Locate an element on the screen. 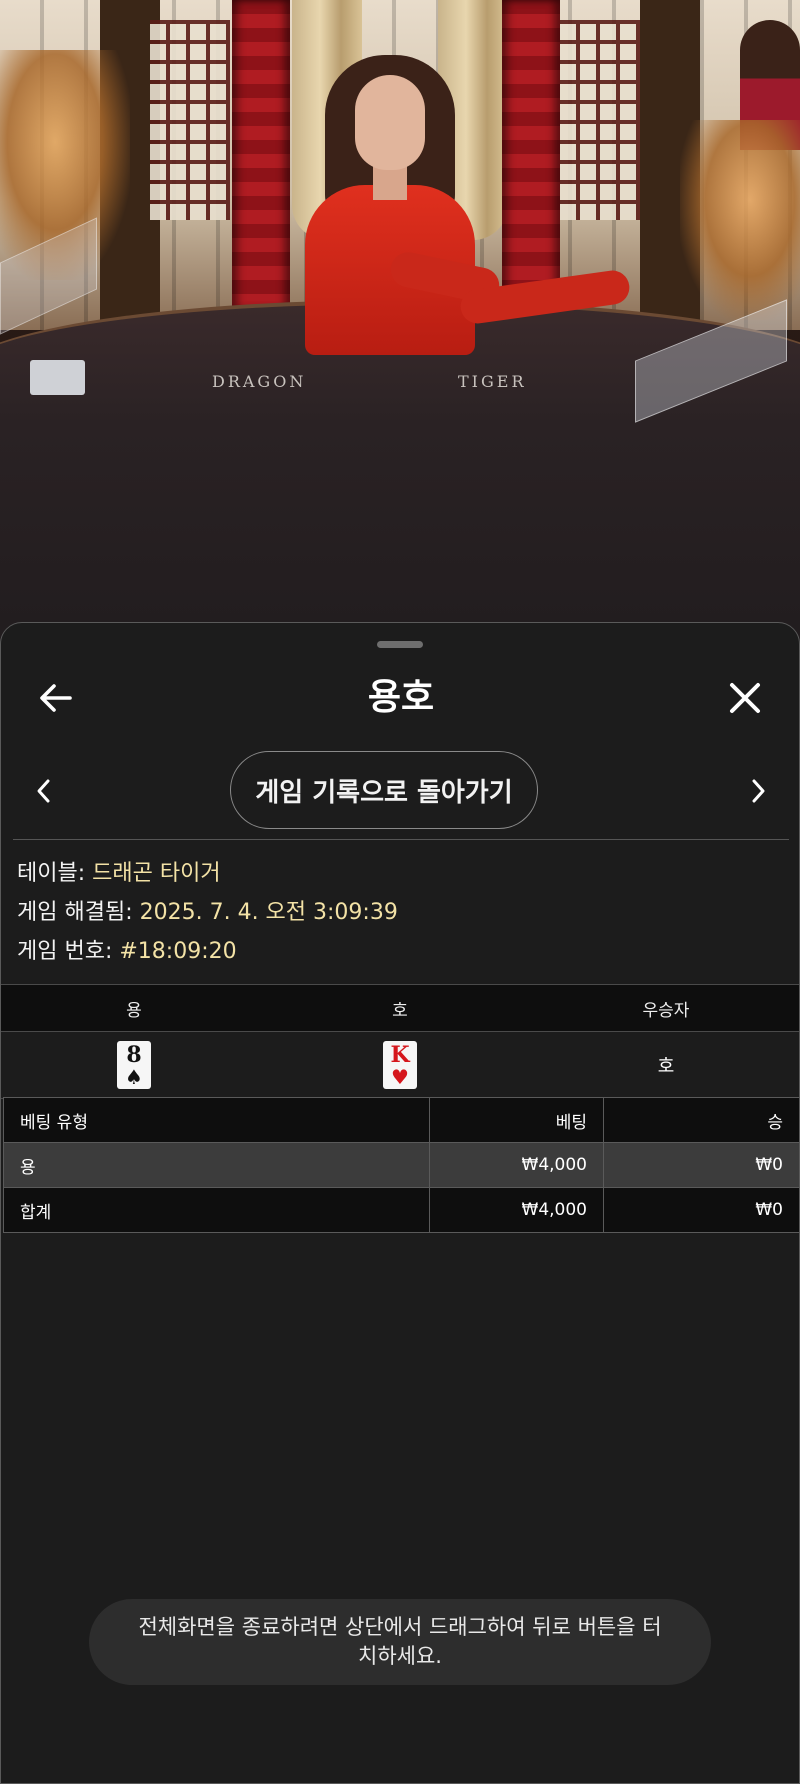 This screenshot has width=800, height=1784. chevron-left-icon is located at coordinates (43, 791).